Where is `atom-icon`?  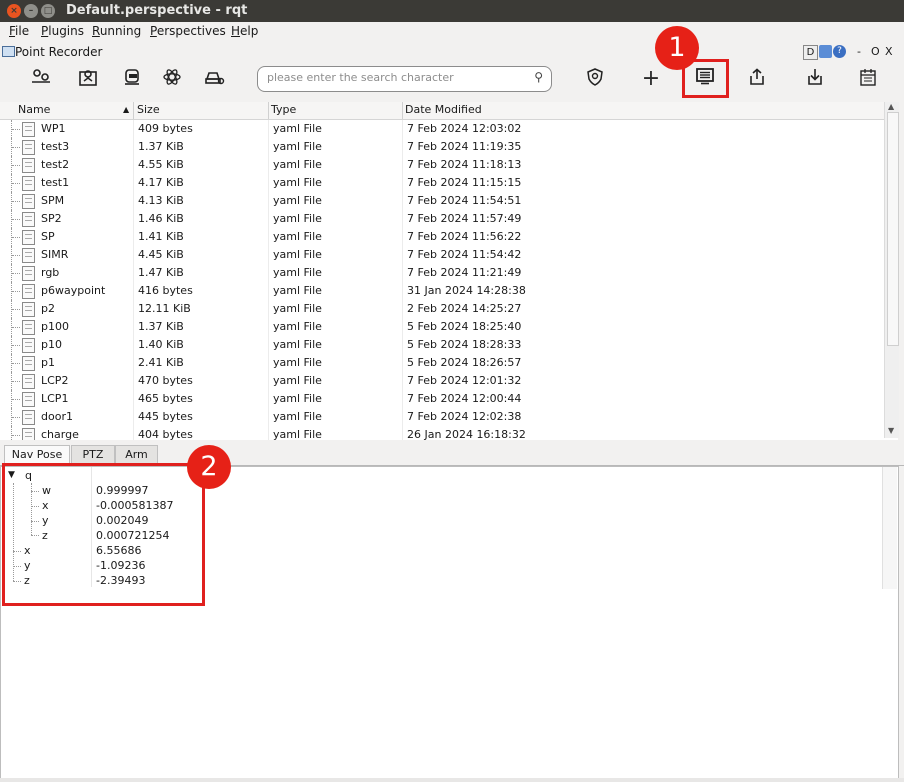 atom-icon is located at coordinates (172, 79).